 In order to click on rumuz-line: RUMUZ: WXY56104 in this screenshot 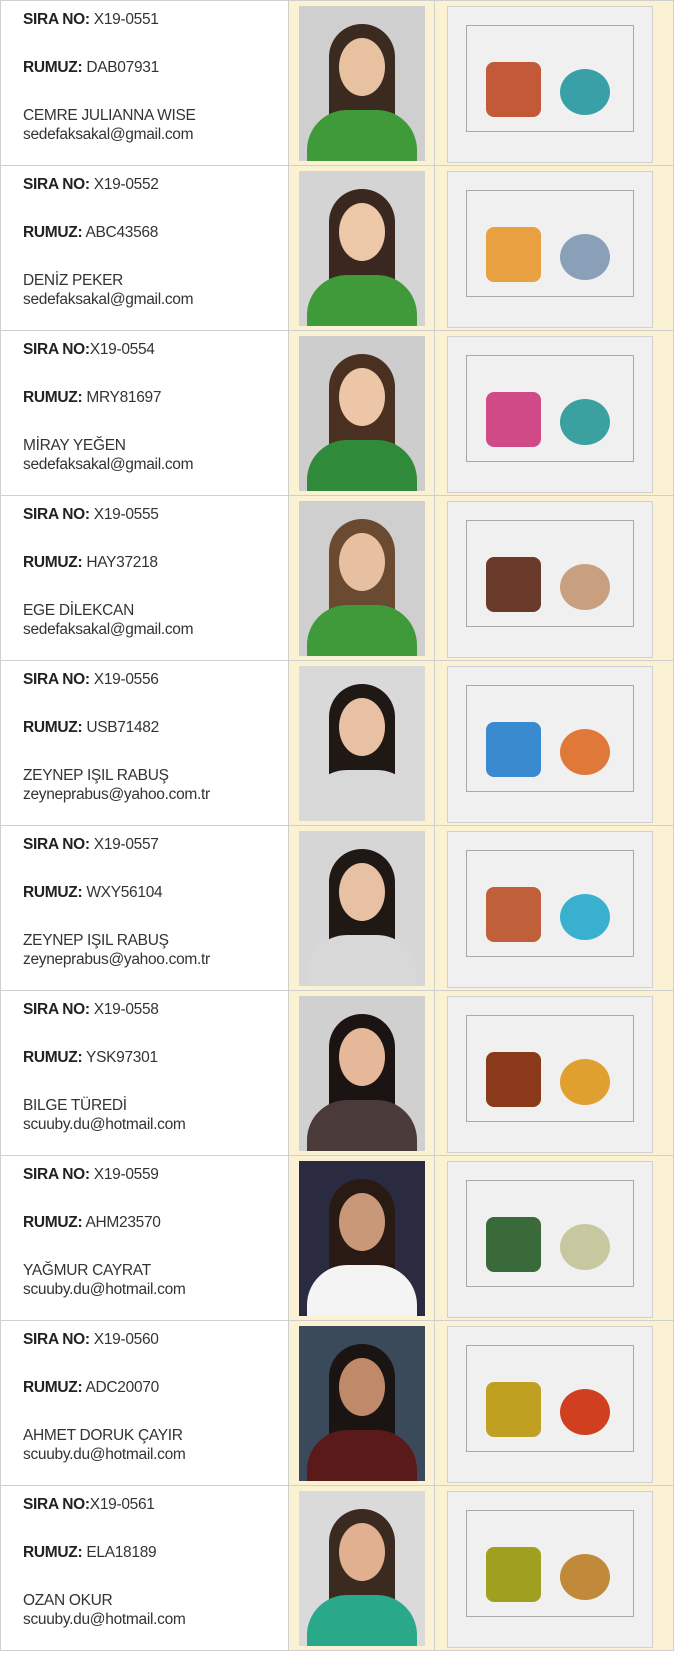, I will do `click(155, 894)`.